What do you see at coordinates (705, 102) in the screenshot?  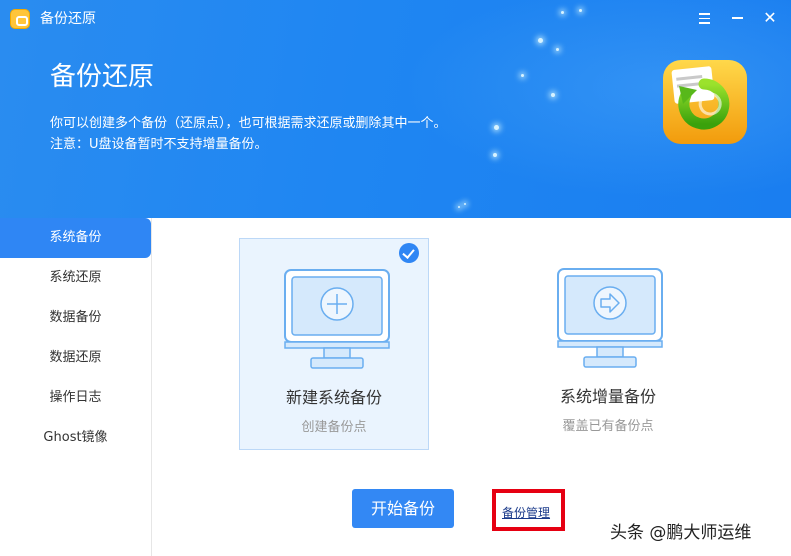 I see `restore-backup-icon` at bounding box center [705, 102].